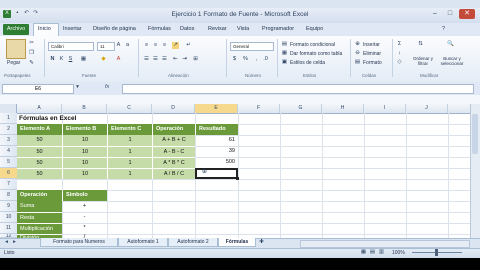 This screenshot has width=480, height=270. I want to click on autosum-icon: Σ, so click(399, 44).